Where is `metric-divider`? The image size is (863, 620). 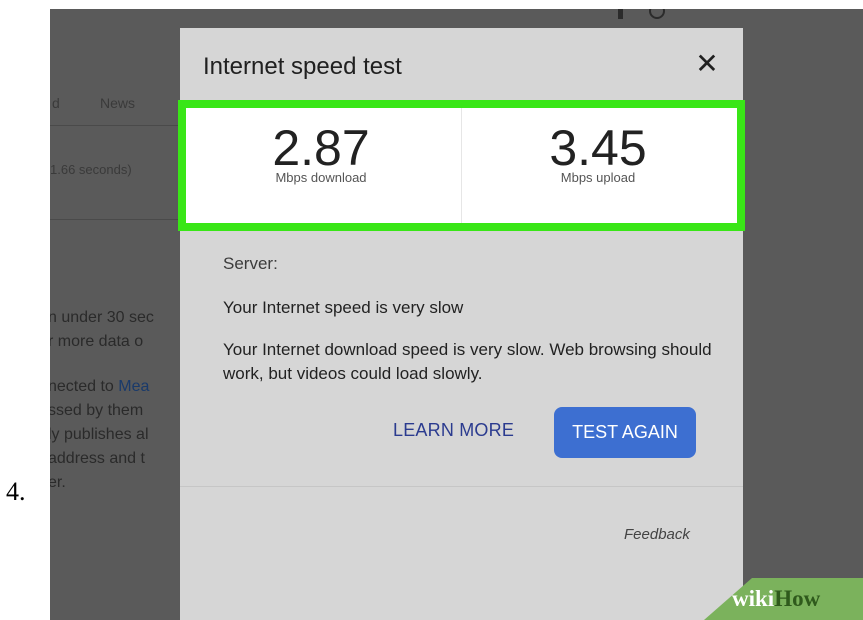 metric-divider is located at coordinates (461, 165).